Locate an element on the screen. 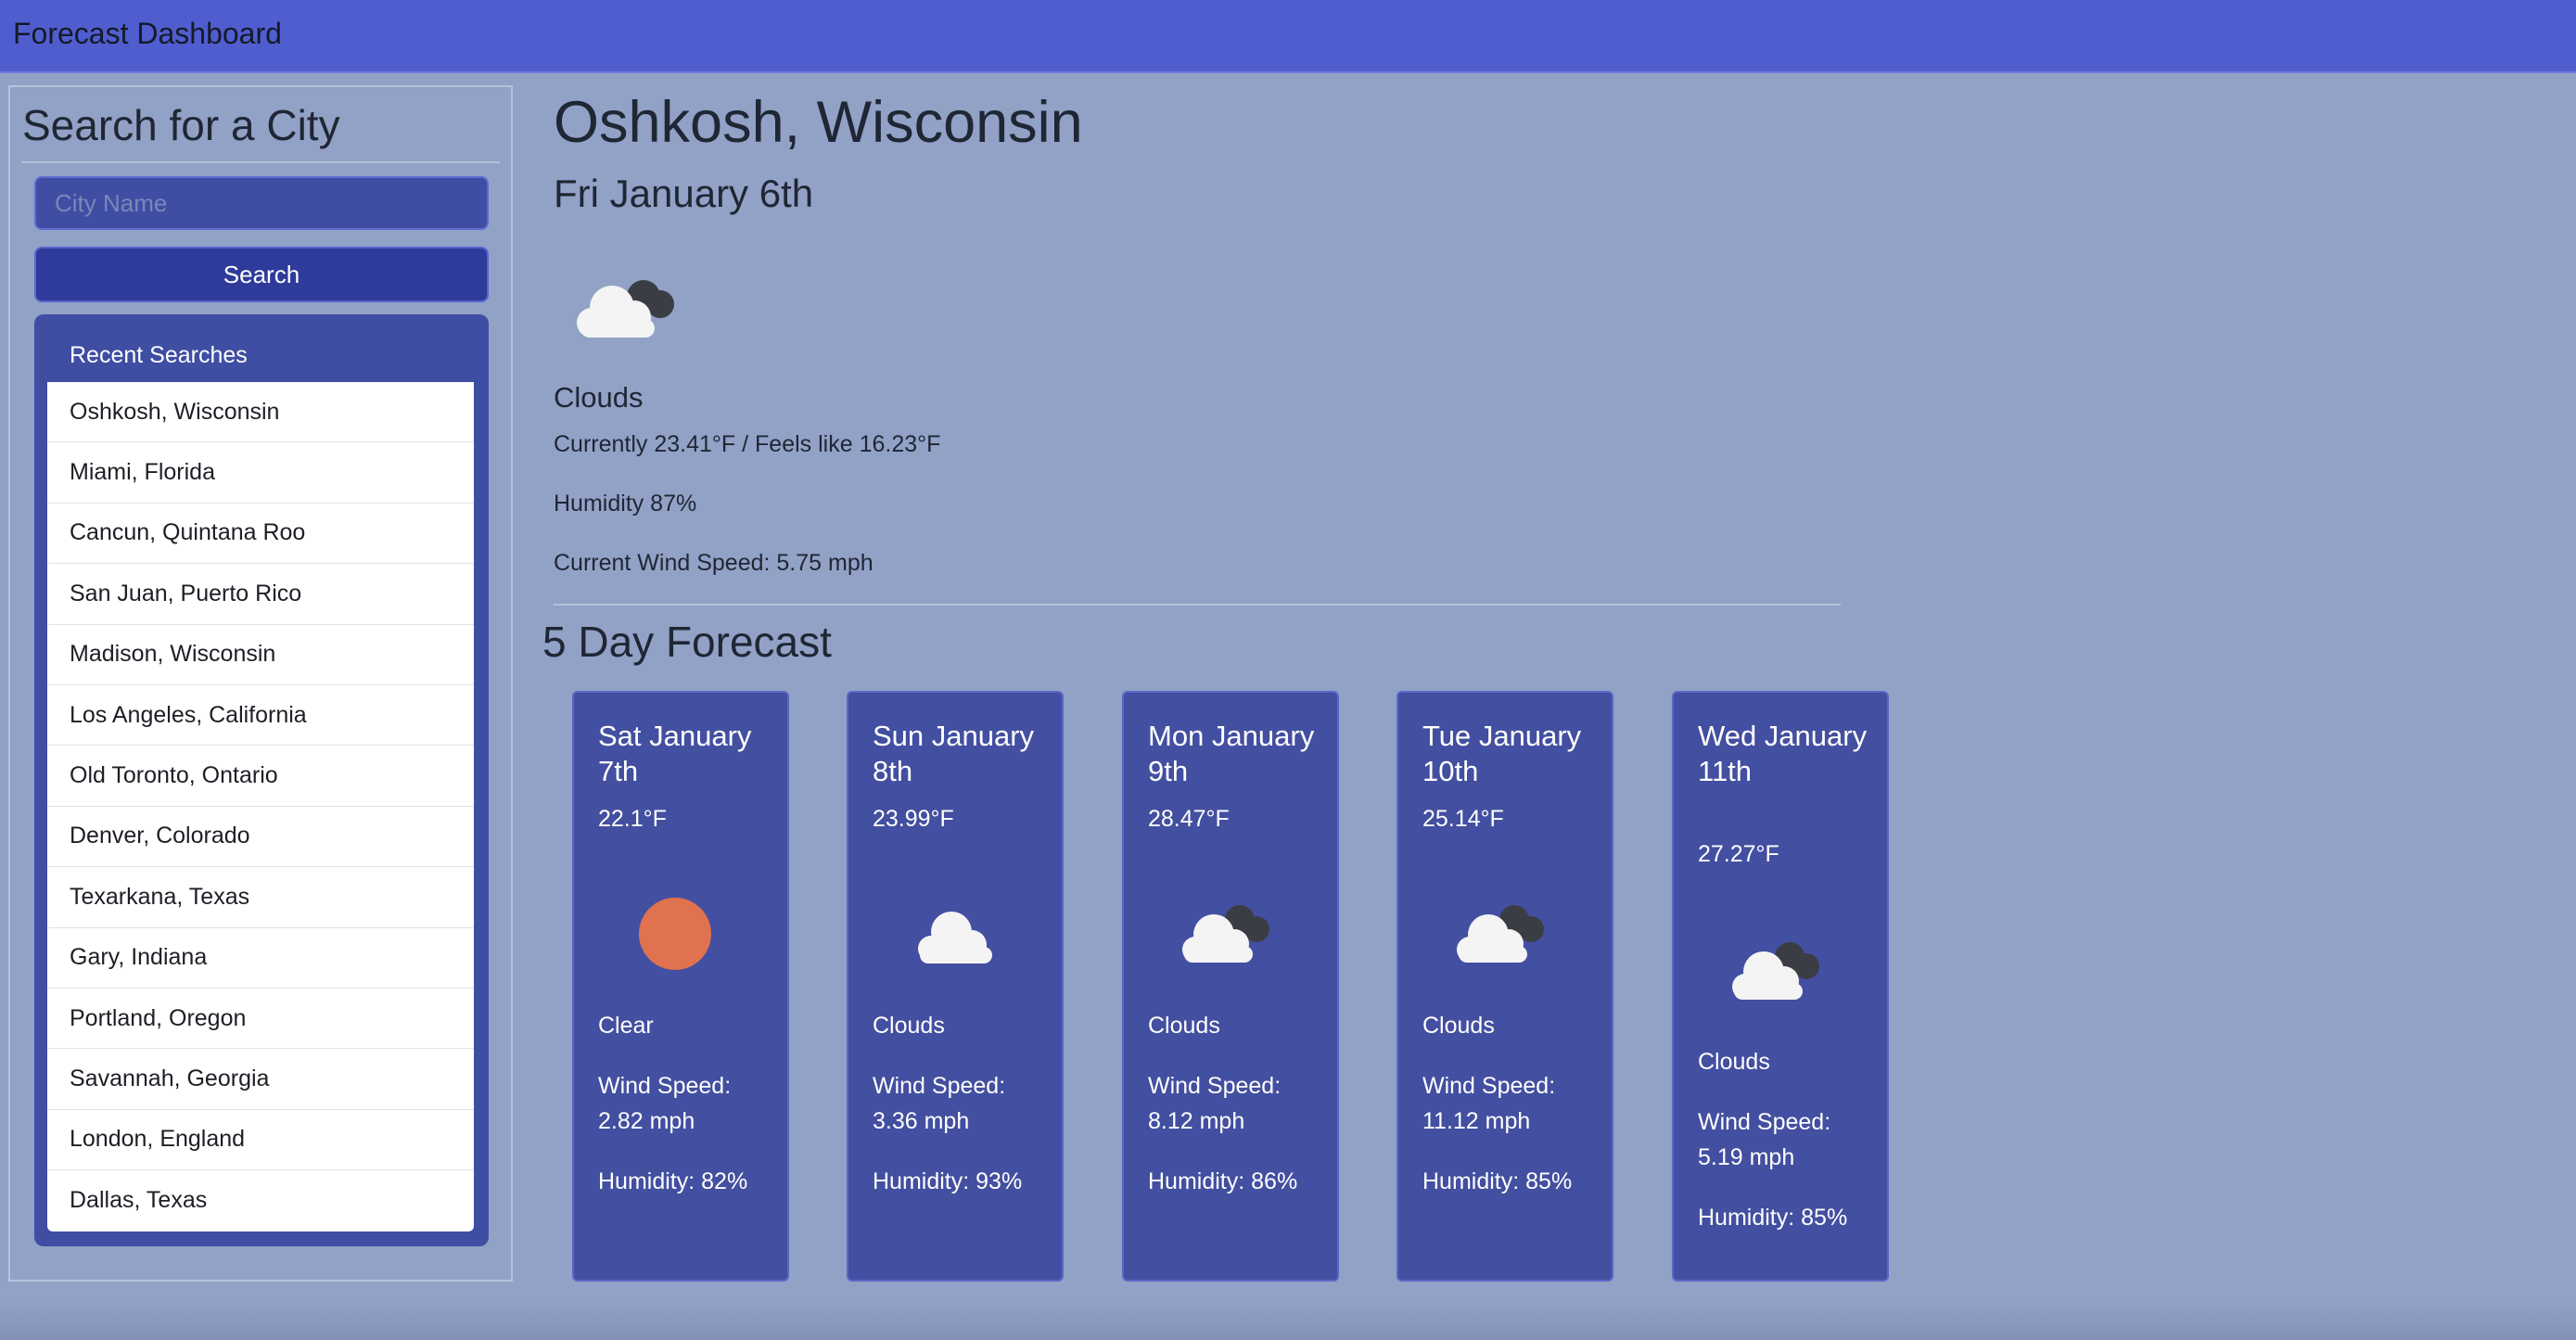 Image resolution: width=2576 pixels, height=1340 pixels. forecast-date: Mon January 9th is located at coordinates (1231, 753).